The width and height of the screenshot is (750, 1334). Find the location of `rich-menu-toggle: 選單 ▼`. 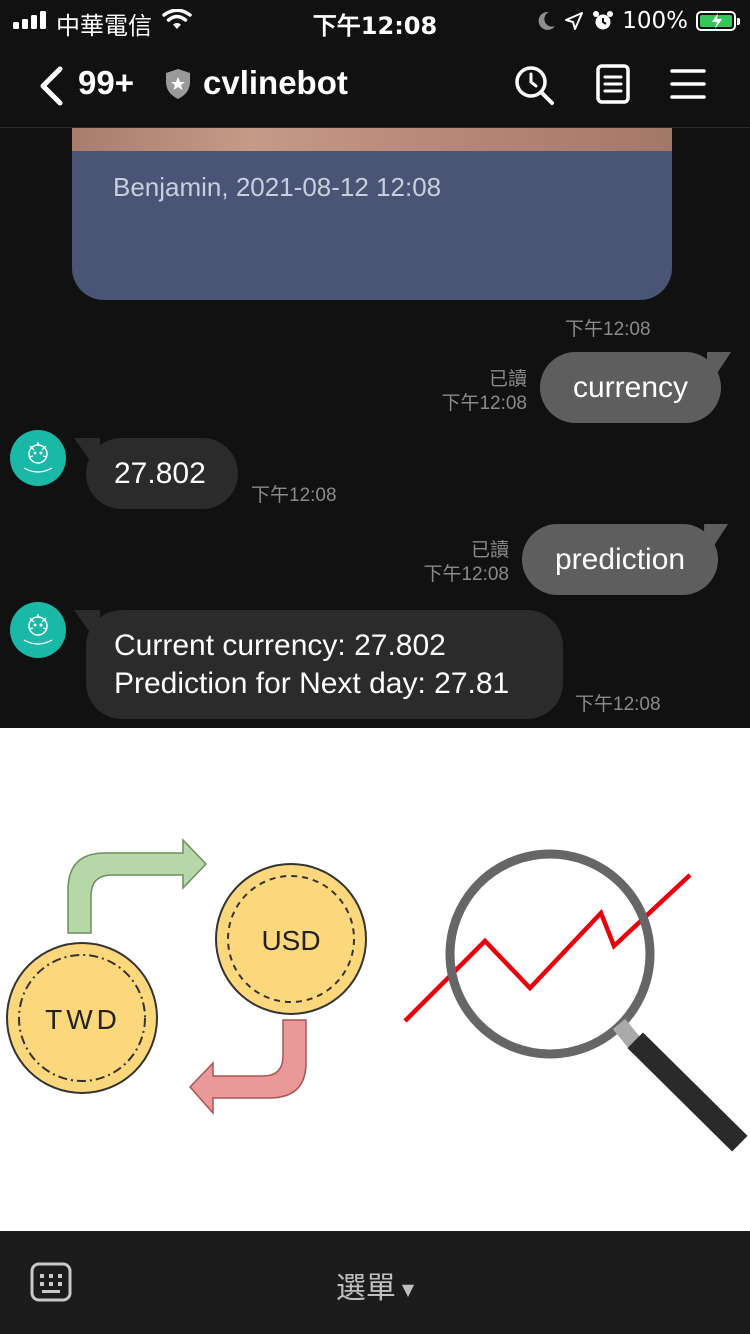

rich-menu-toggle: 選單 ▼ is located at coordinates (375, 1285).